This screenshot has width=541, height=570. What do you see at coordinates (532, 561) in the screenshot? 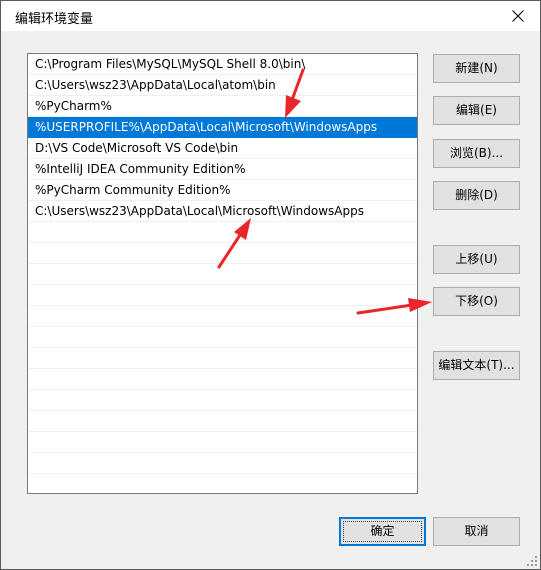
I see `resize-grip-icon` at bounding box center [532, 561].